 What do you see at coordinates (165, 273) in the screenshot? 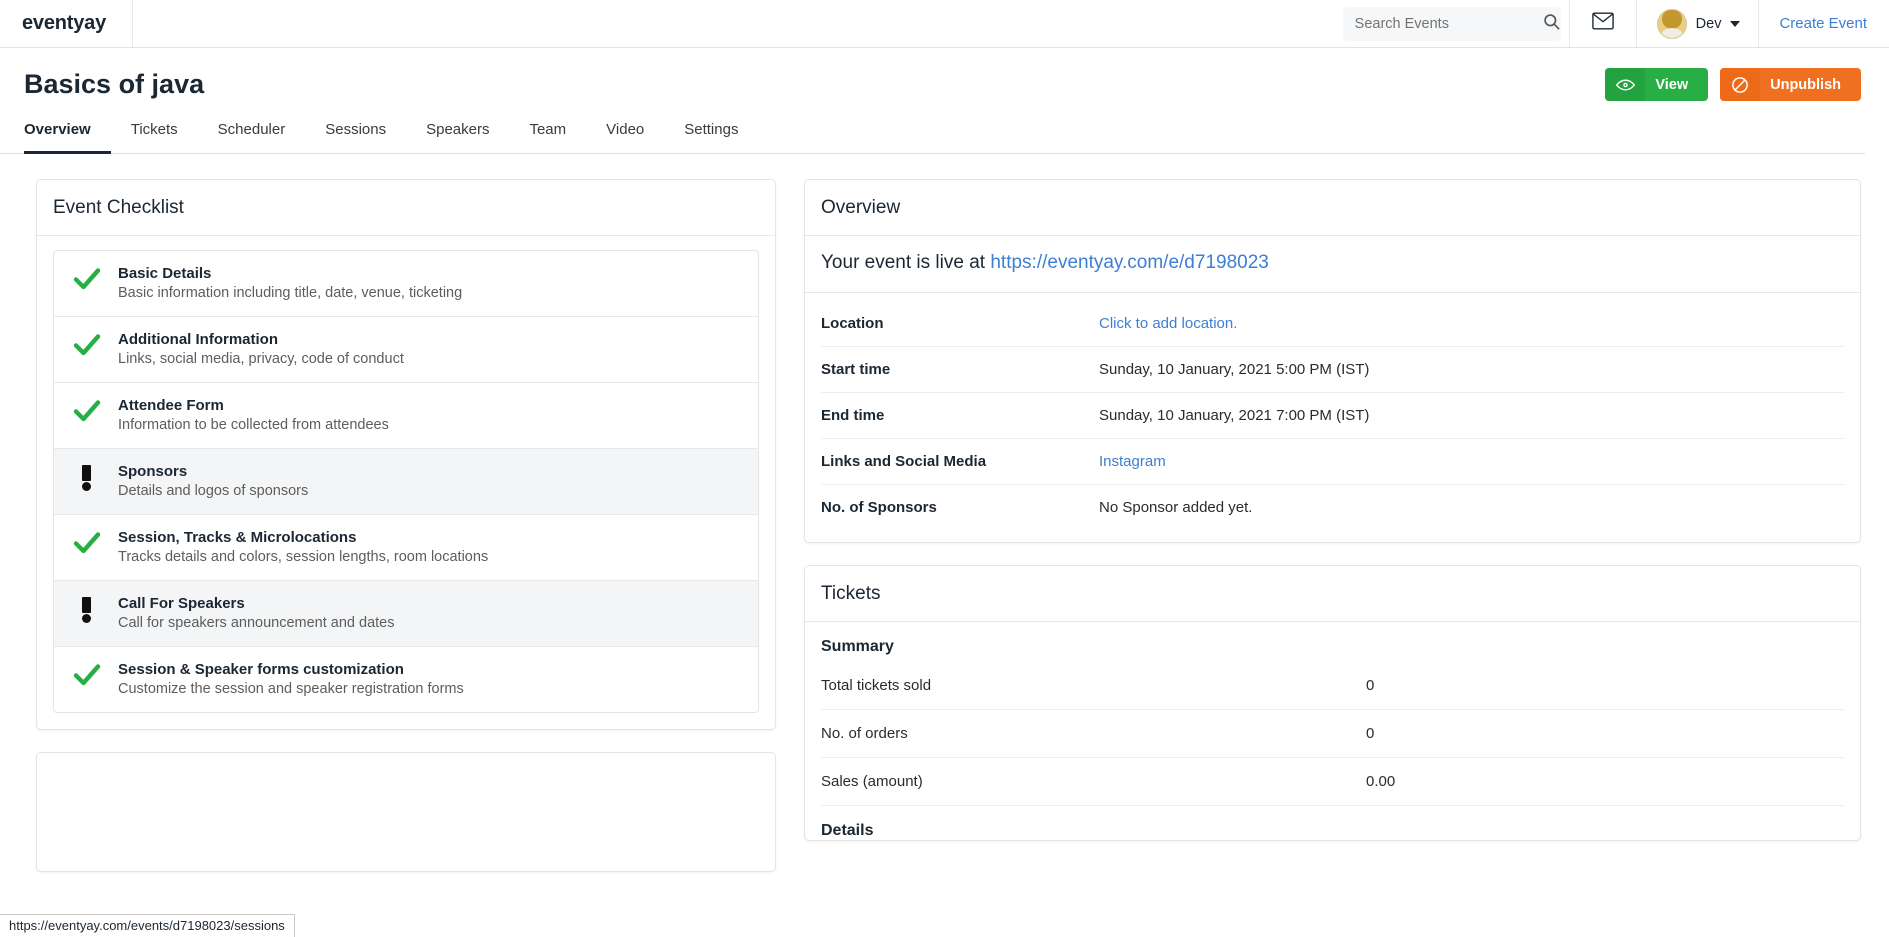
I see `checklist-item-title: Basic Details` at bounding box center [165, 273].